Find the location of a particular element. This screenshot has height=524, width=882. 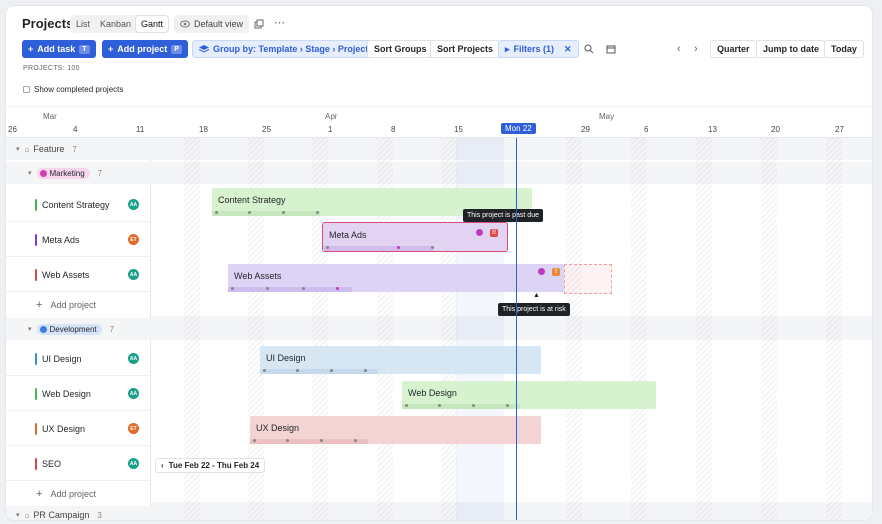

bar-ui-design: UI Design is located at coordinates (400, 360).